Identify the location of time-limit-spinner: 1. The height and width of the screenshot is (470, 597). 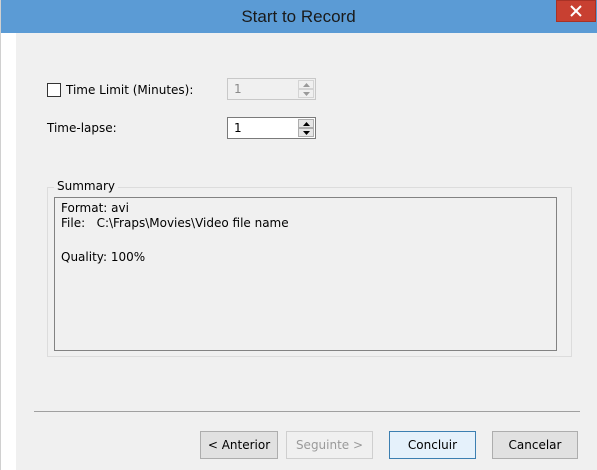
(271, 89).